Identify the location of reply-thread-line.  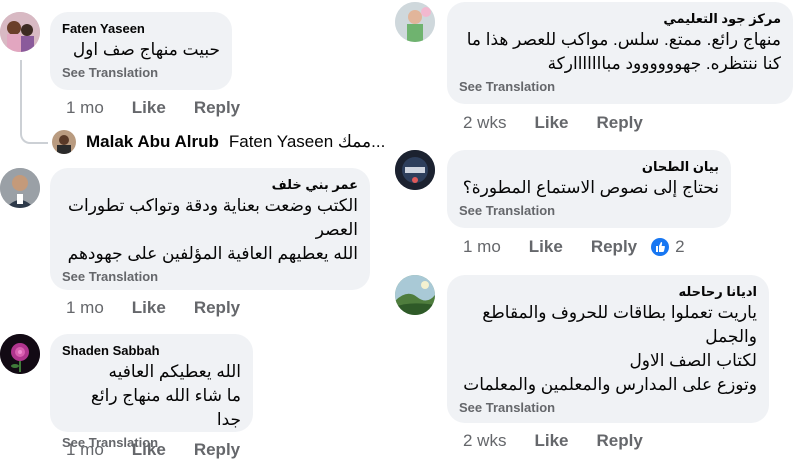
(34, 102).